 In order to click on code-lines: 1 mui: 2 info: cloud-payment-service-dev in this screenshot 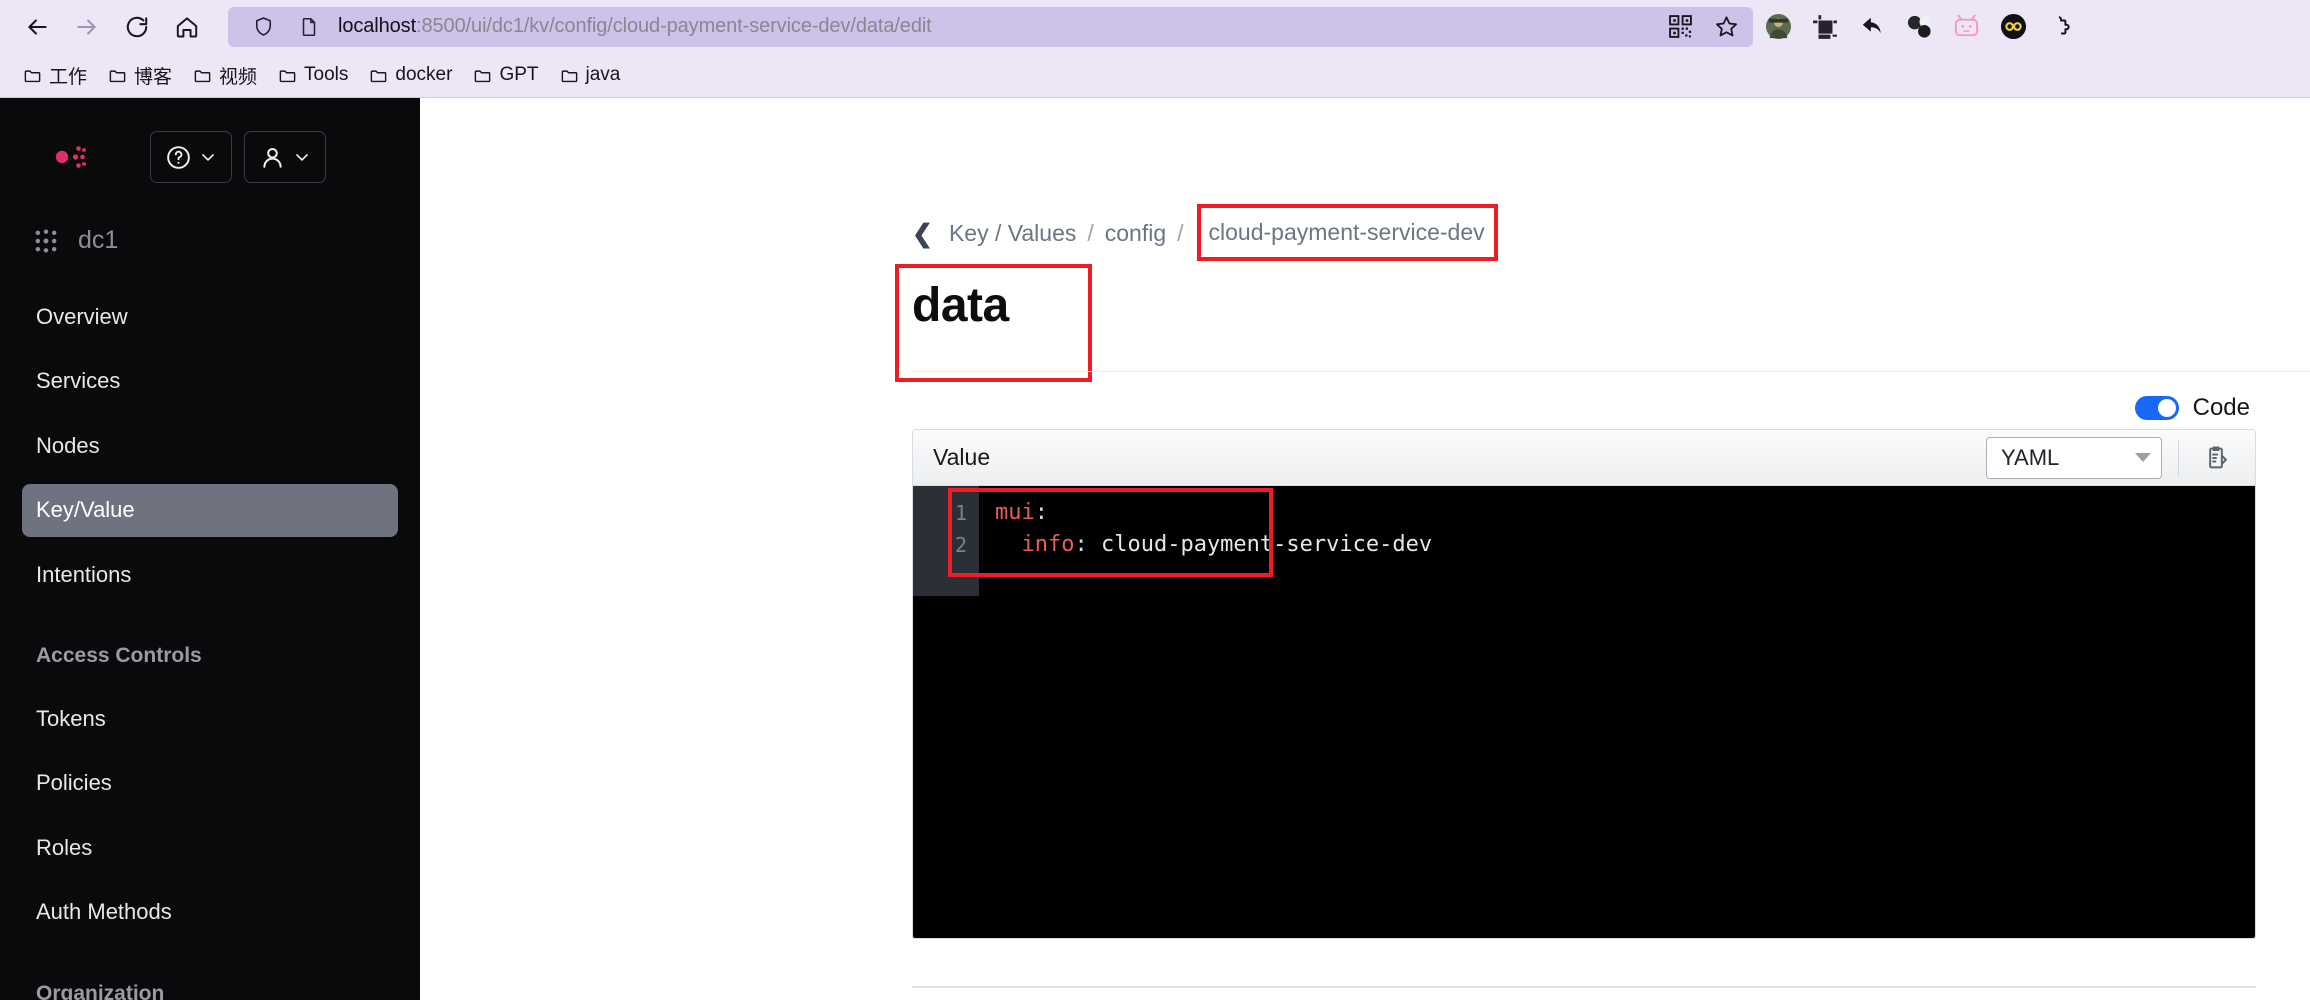, I will do `click(1172, 523)`.